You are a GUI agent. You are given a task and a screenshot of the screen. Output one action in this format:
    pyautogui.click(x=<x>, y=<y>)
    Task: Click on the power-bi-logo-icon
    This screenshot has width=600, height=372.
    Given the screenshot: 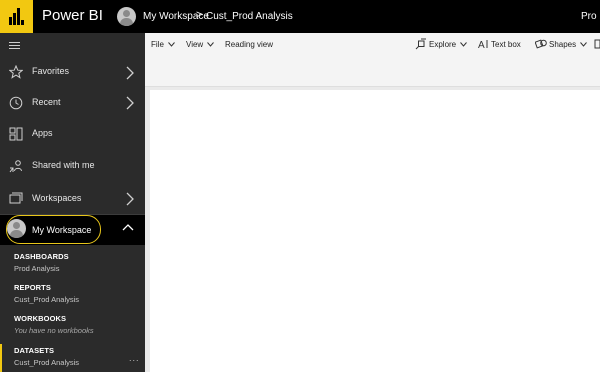 What is the action you would take?
    pyautogui.click(x=16, y=16)
    